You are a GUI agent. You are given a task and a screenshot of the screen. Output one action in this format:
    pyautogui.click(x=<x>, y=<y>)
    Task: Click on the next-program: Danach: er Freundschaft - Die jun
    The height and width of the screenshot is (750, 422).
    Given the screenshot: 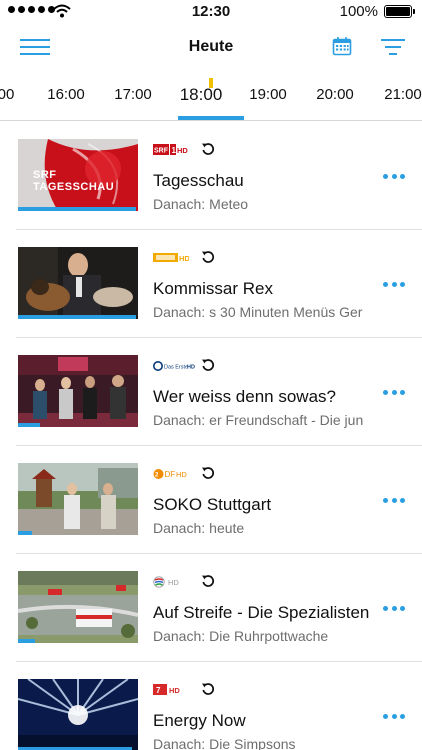 What is the action you would take?
    pyautogui.click(x=258, y=420)
    